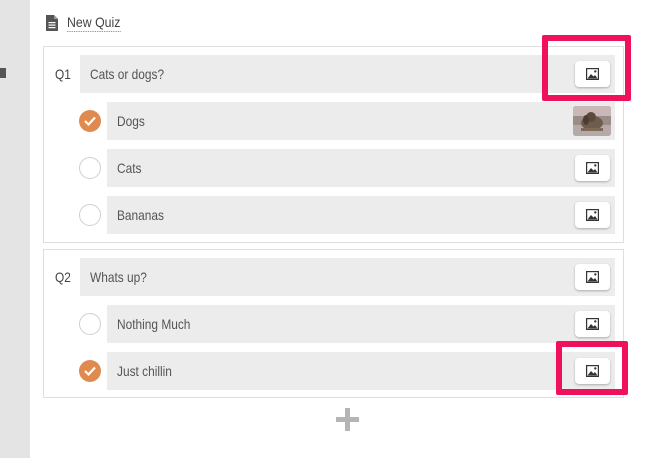 The height and width of the screenshot is (458, 669). What do you see at coordinates (94, 23) in the screenshot?
I see `quiz-title: New Quiz` at bounding box center [94, 23].